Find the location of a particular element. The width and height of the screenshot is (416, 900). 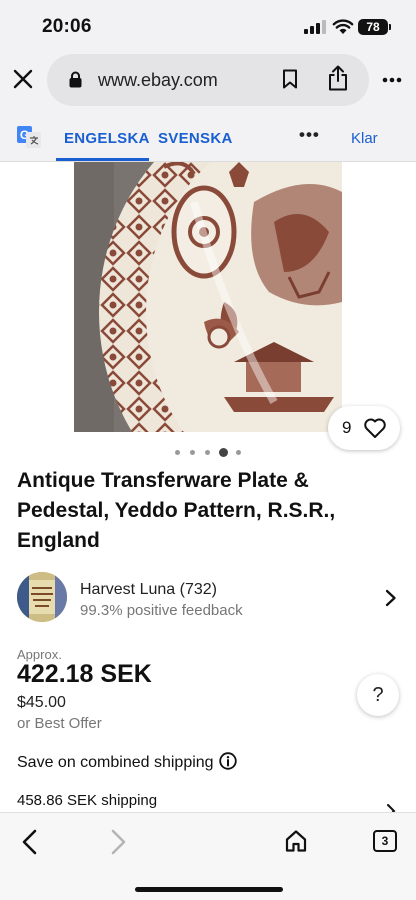

more-options-icon is located at coordinates (392, 80).